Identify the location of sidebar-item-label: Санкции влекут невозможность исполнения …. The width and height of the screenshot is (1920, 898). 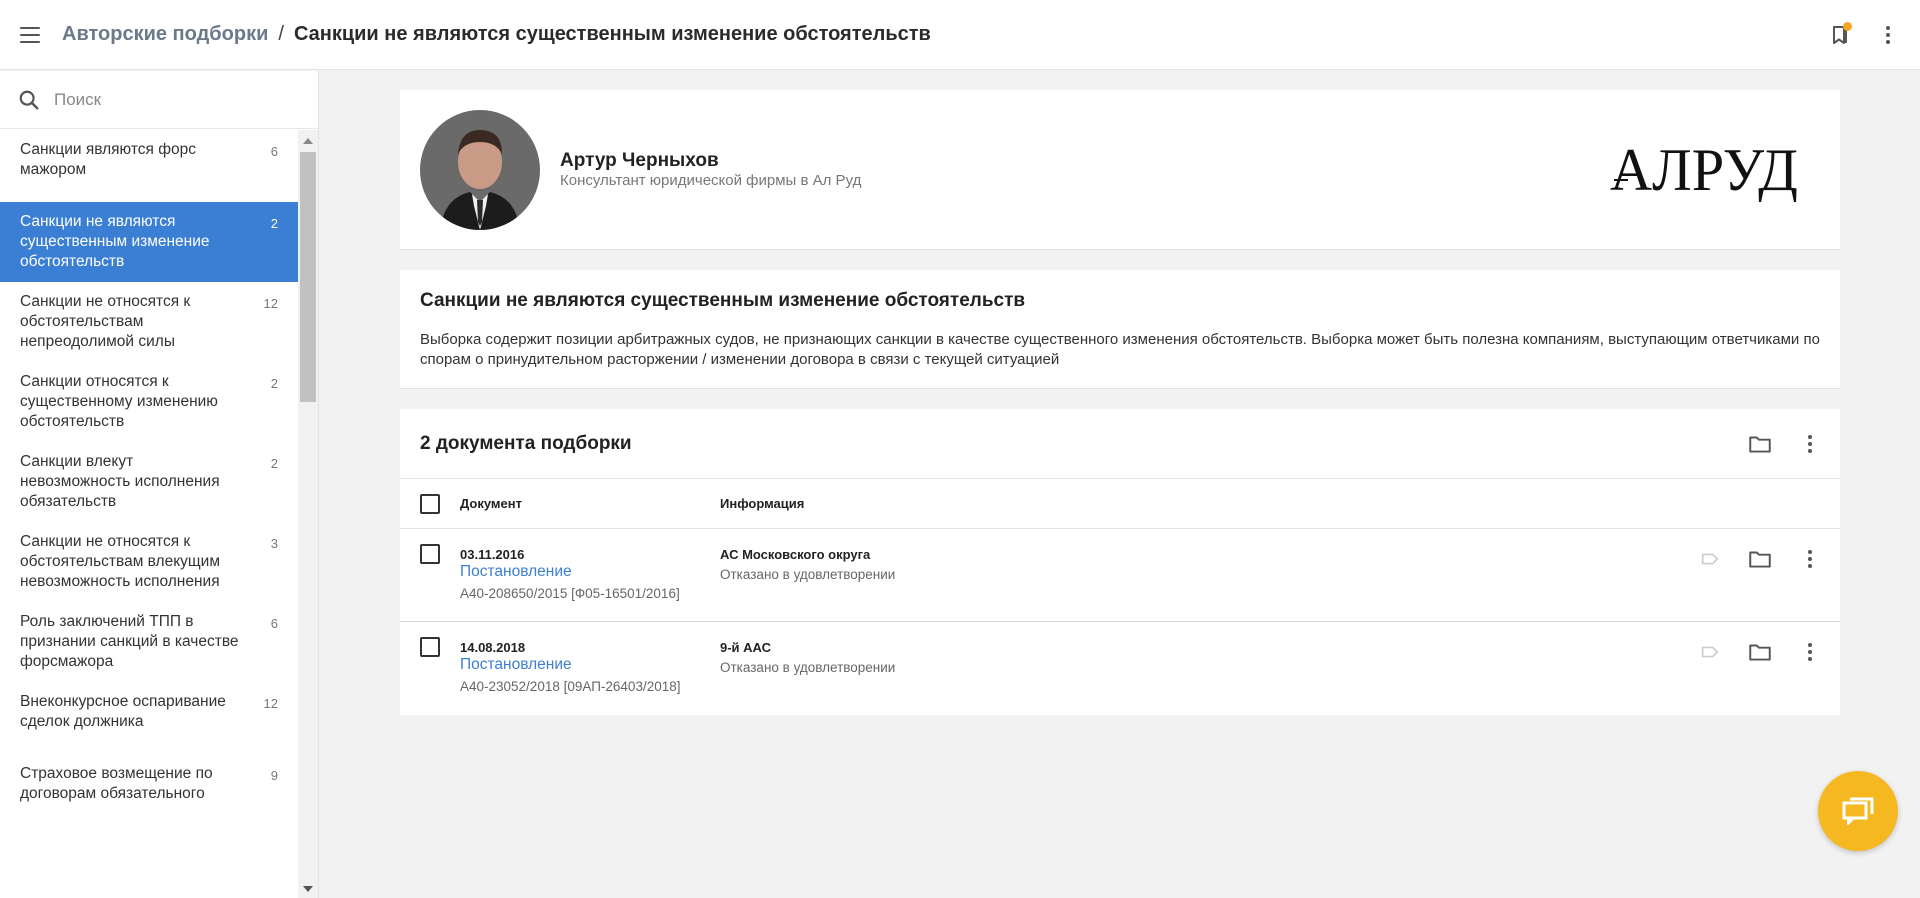
(120, 481).